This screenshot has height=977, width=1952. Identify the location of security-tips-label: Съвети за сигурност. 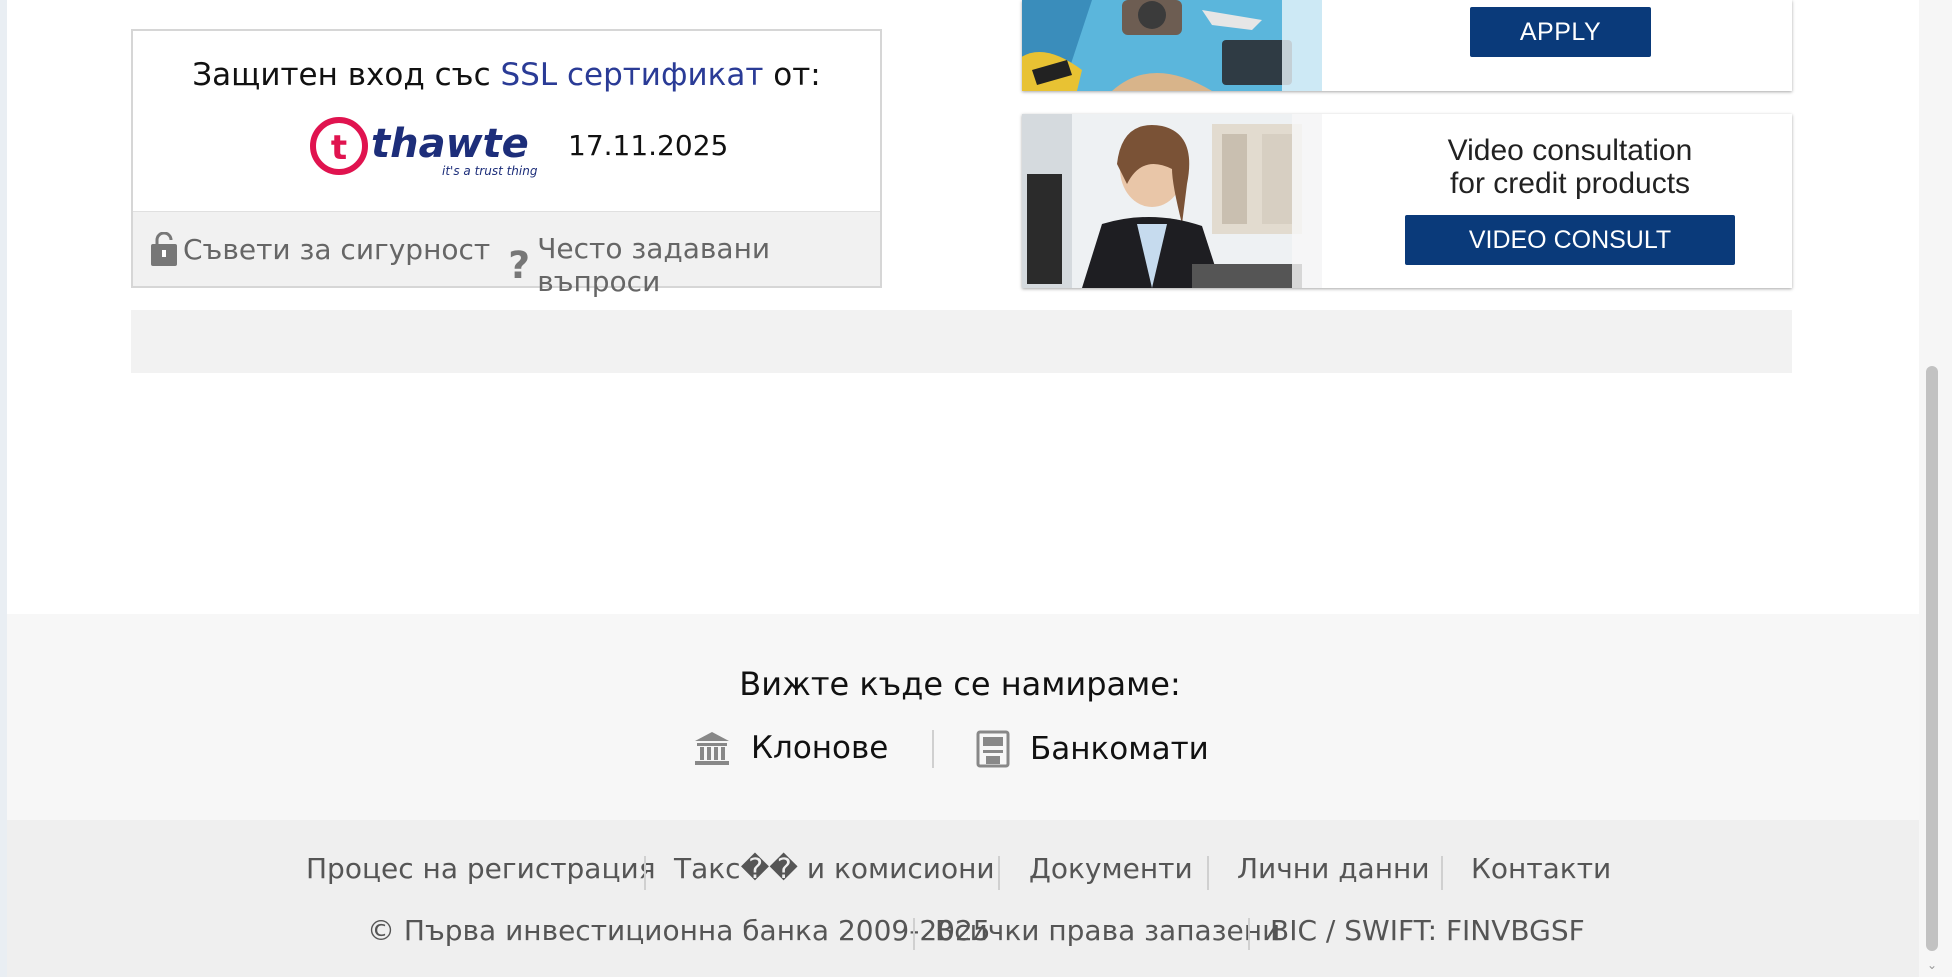
(337, 249).